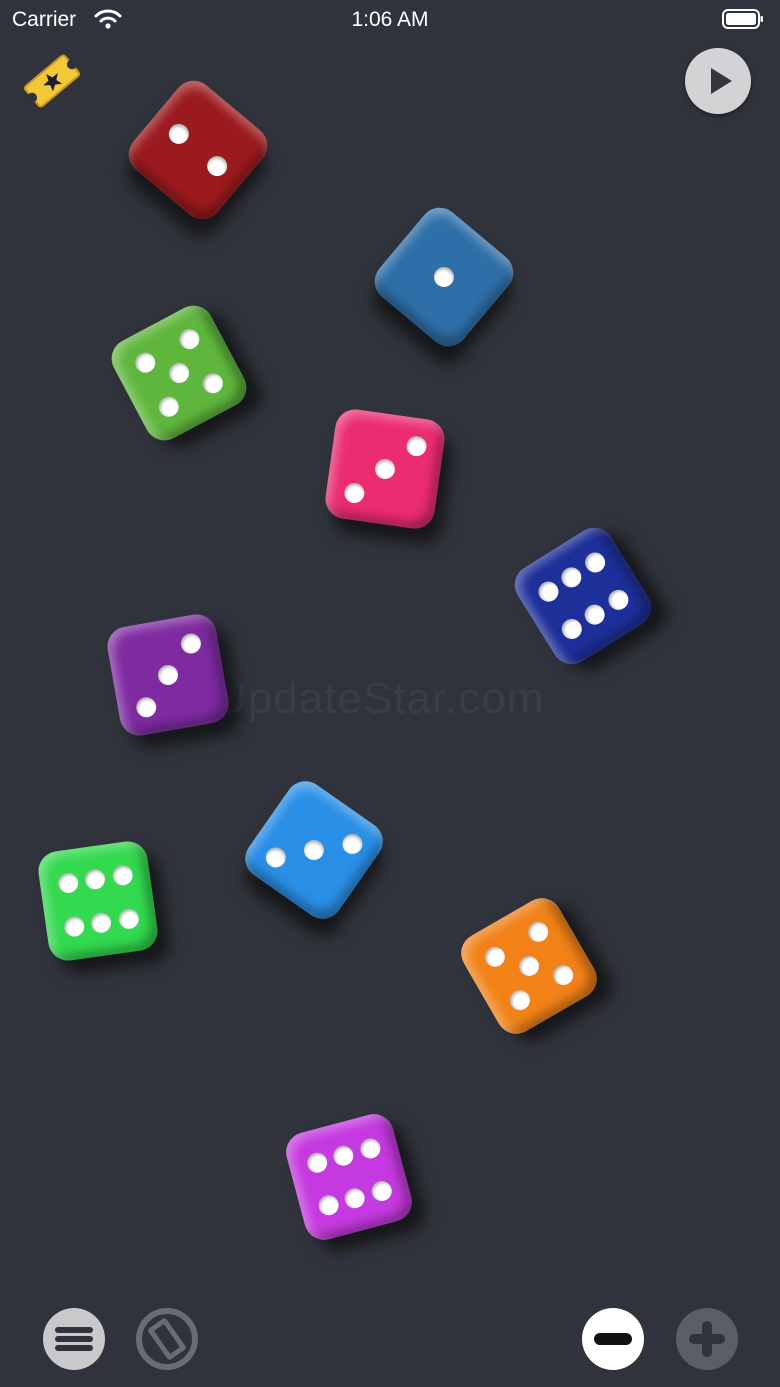 The height and width of the screenshot is (1387, 780). I want to click on ticket-star-icon, so click(52, 81).